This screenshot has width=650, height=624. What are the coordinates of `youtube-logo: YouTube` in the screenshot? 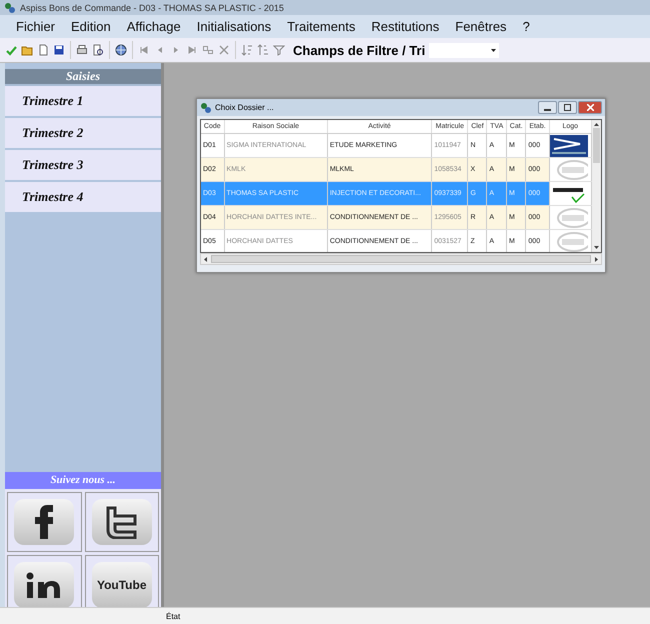 It's located at (121, 585).